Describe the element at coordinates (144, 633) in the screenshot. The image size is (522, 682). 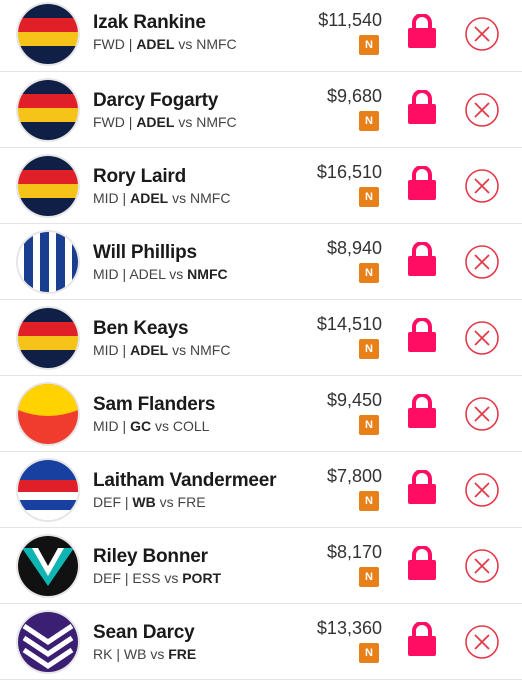
I see `player-name: Sean Darcy` at that location.